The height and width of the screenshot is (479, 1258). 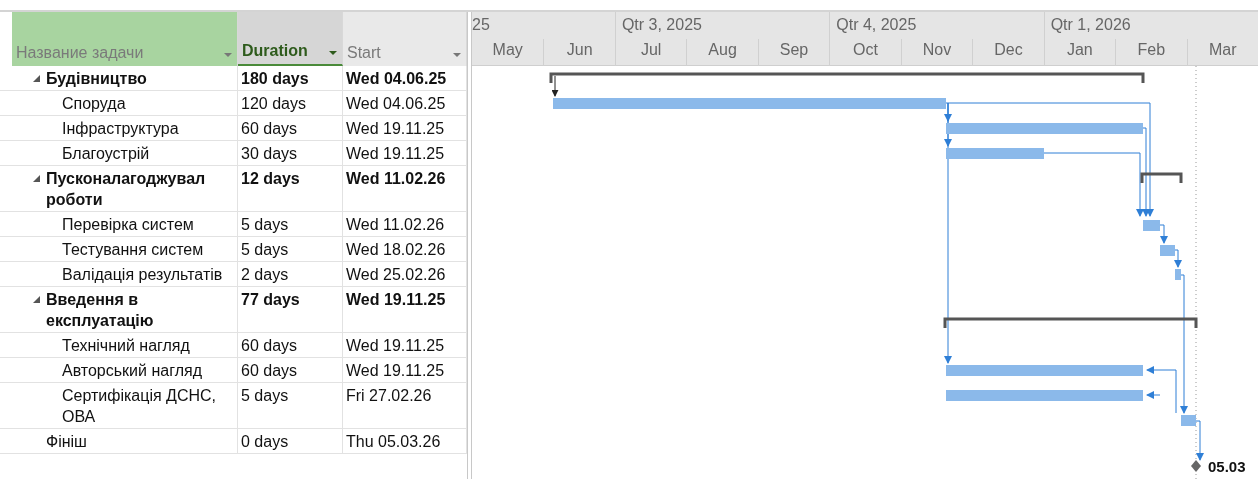 I want to click on duration-cell: 180 days, so click(x=290, y=78).